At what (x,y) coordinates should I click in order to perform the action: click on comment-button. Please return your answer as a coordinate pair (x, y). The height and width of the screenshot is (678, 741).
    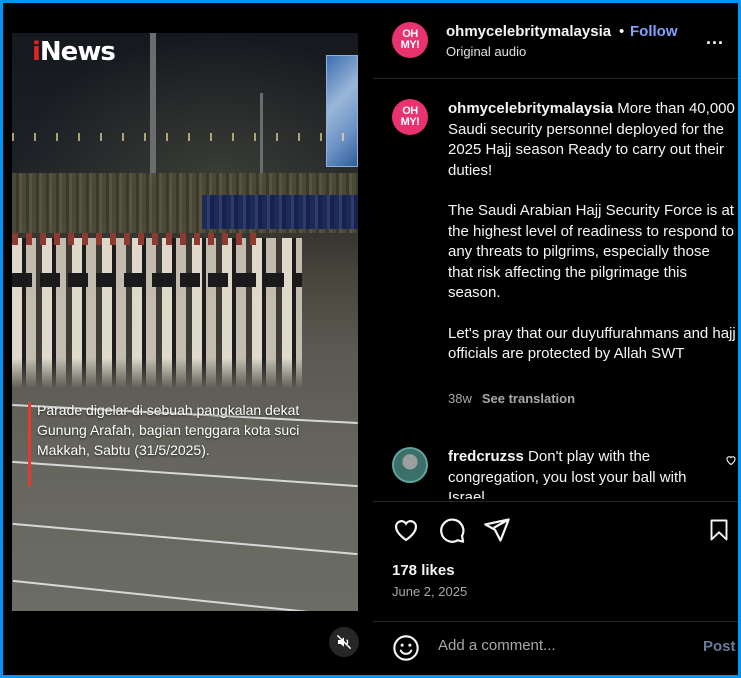
    Looking at the image, I should click on (452, 530).